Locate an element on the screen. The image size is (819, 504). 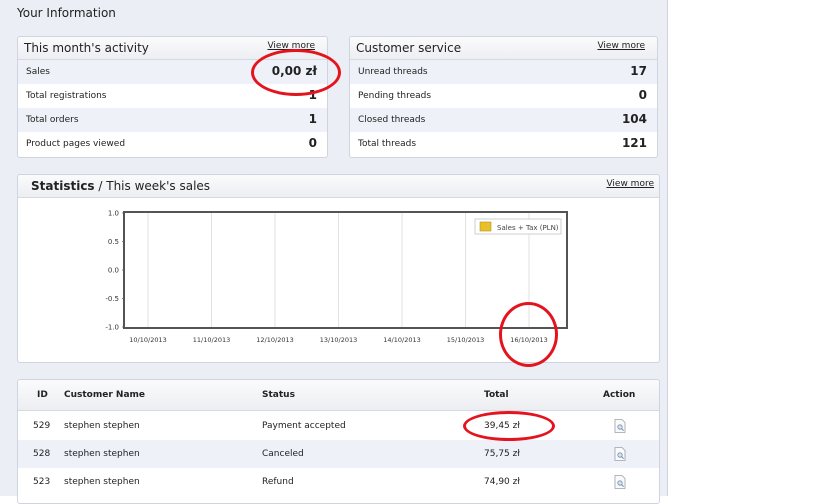
cs-value: 121 is located at coordinates (634, 143).